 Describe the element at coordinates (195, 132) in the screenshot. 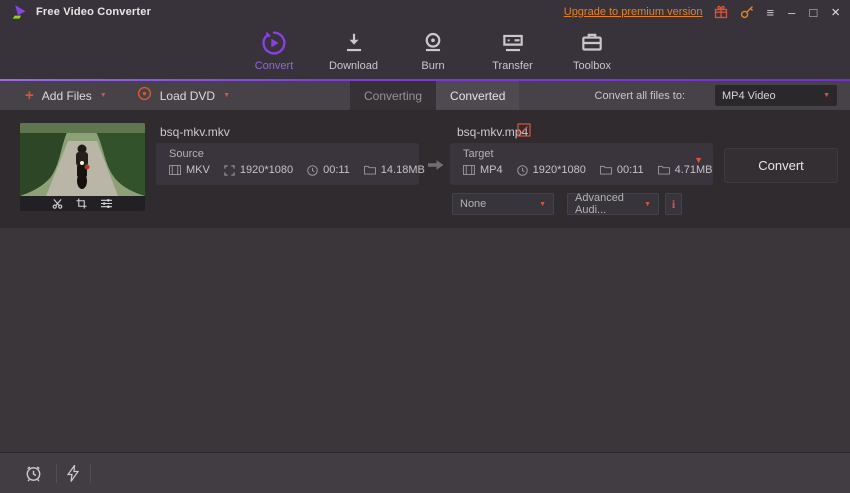

I see `source-filename: bsq-mkv.mkv` at that location.